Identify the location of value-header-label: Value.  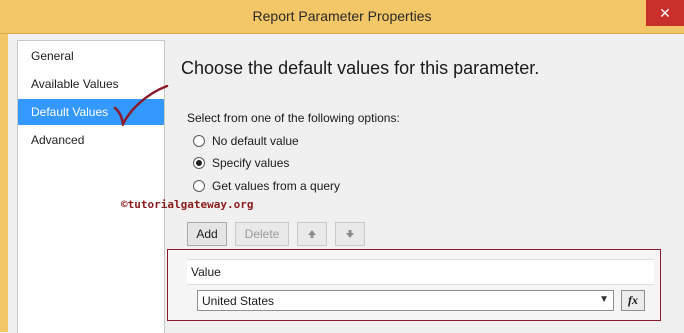
(206, 272).